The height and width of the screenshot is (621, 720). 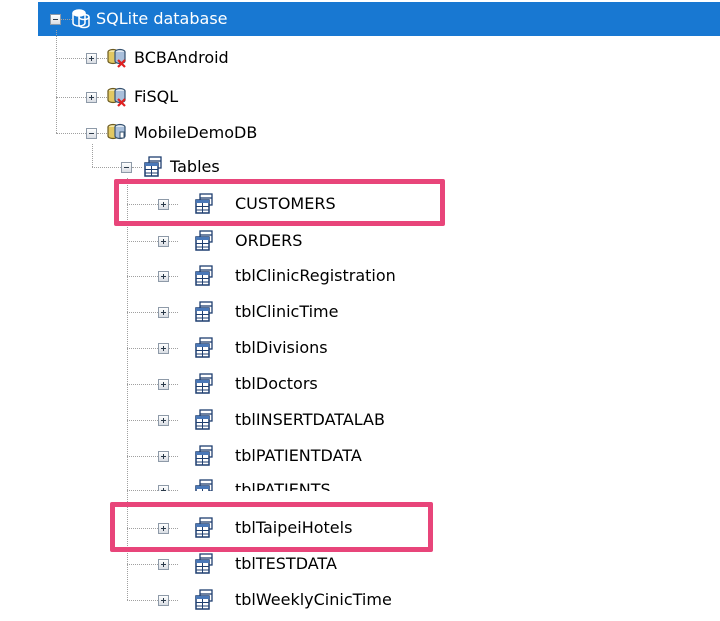 I want to click on tree-root-label: SQLite database, so click(x=162, y=19).